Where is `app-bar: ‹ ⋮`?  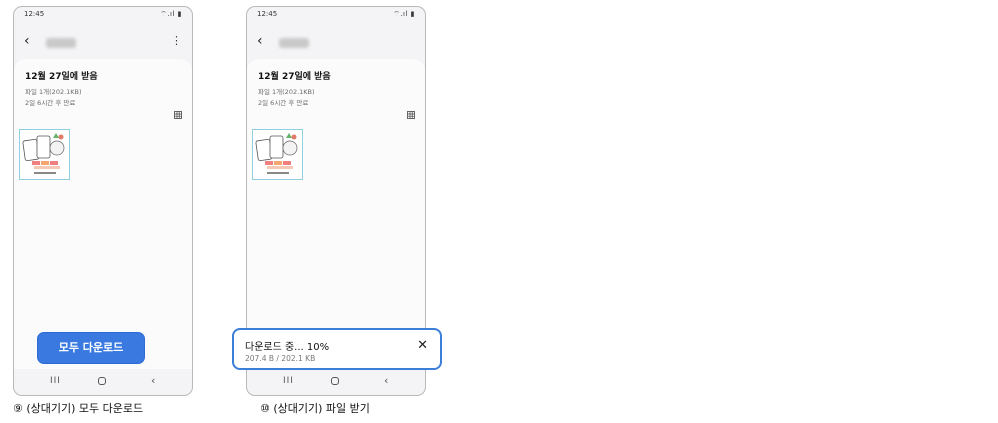 app-bar: ‹ ⋮ is located at coordinates (103, 42).